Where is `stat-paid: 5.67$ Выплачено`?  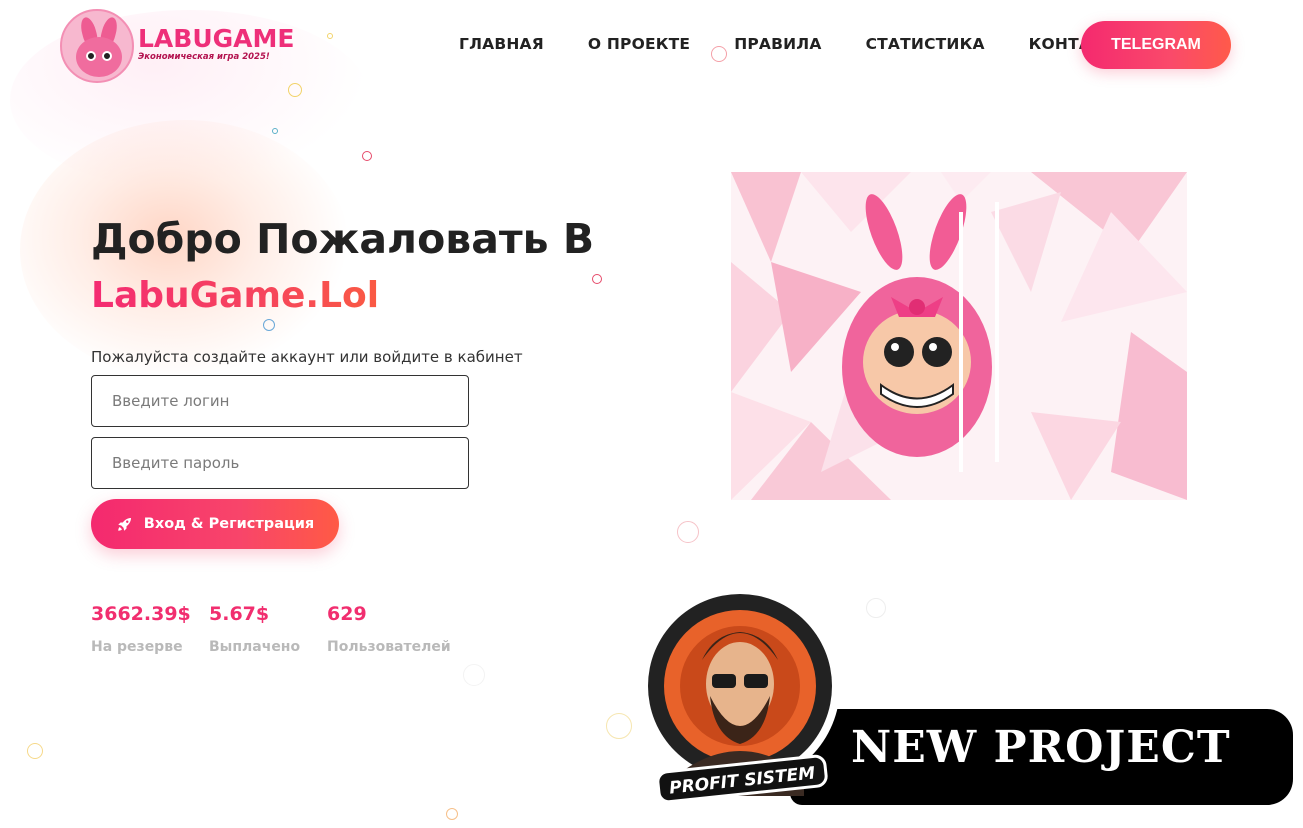 stat-paid: 5.67$ Выплачено is located at coordinates (254, 629).